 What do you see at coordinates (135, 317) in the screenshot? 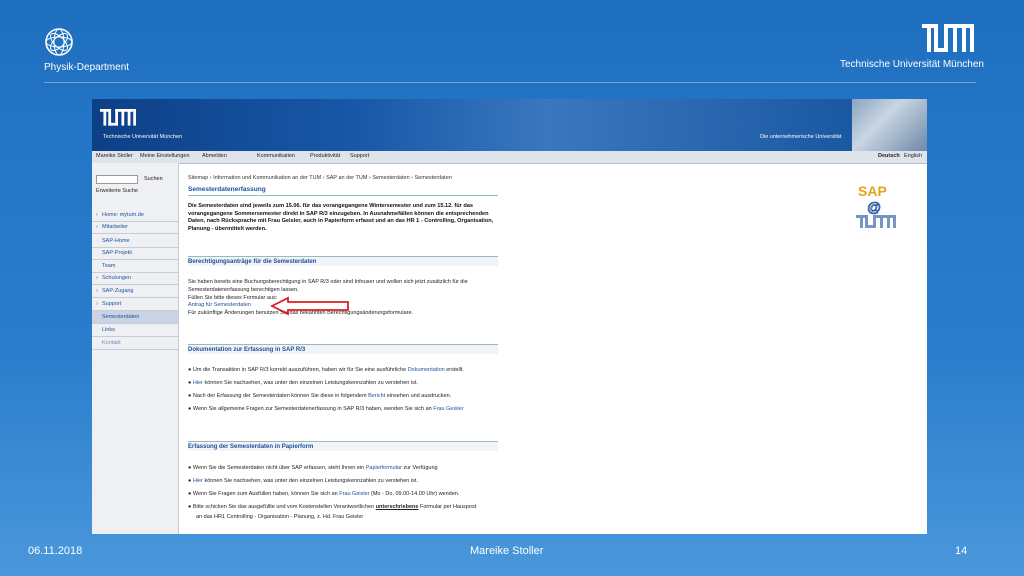
I see `sidebar-item-semesterdaten: Semesterdaten` at bounding box center [135, 317].